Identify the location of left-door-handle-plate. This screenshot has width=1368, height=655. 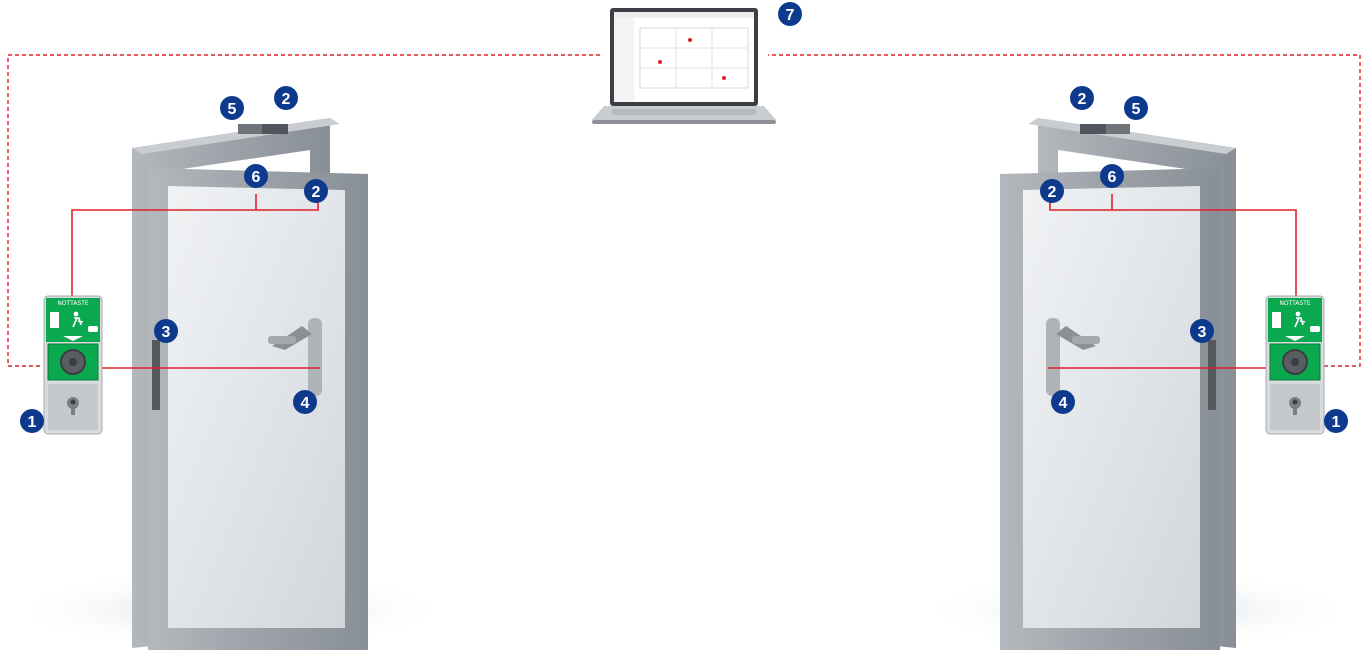
(315, 357).